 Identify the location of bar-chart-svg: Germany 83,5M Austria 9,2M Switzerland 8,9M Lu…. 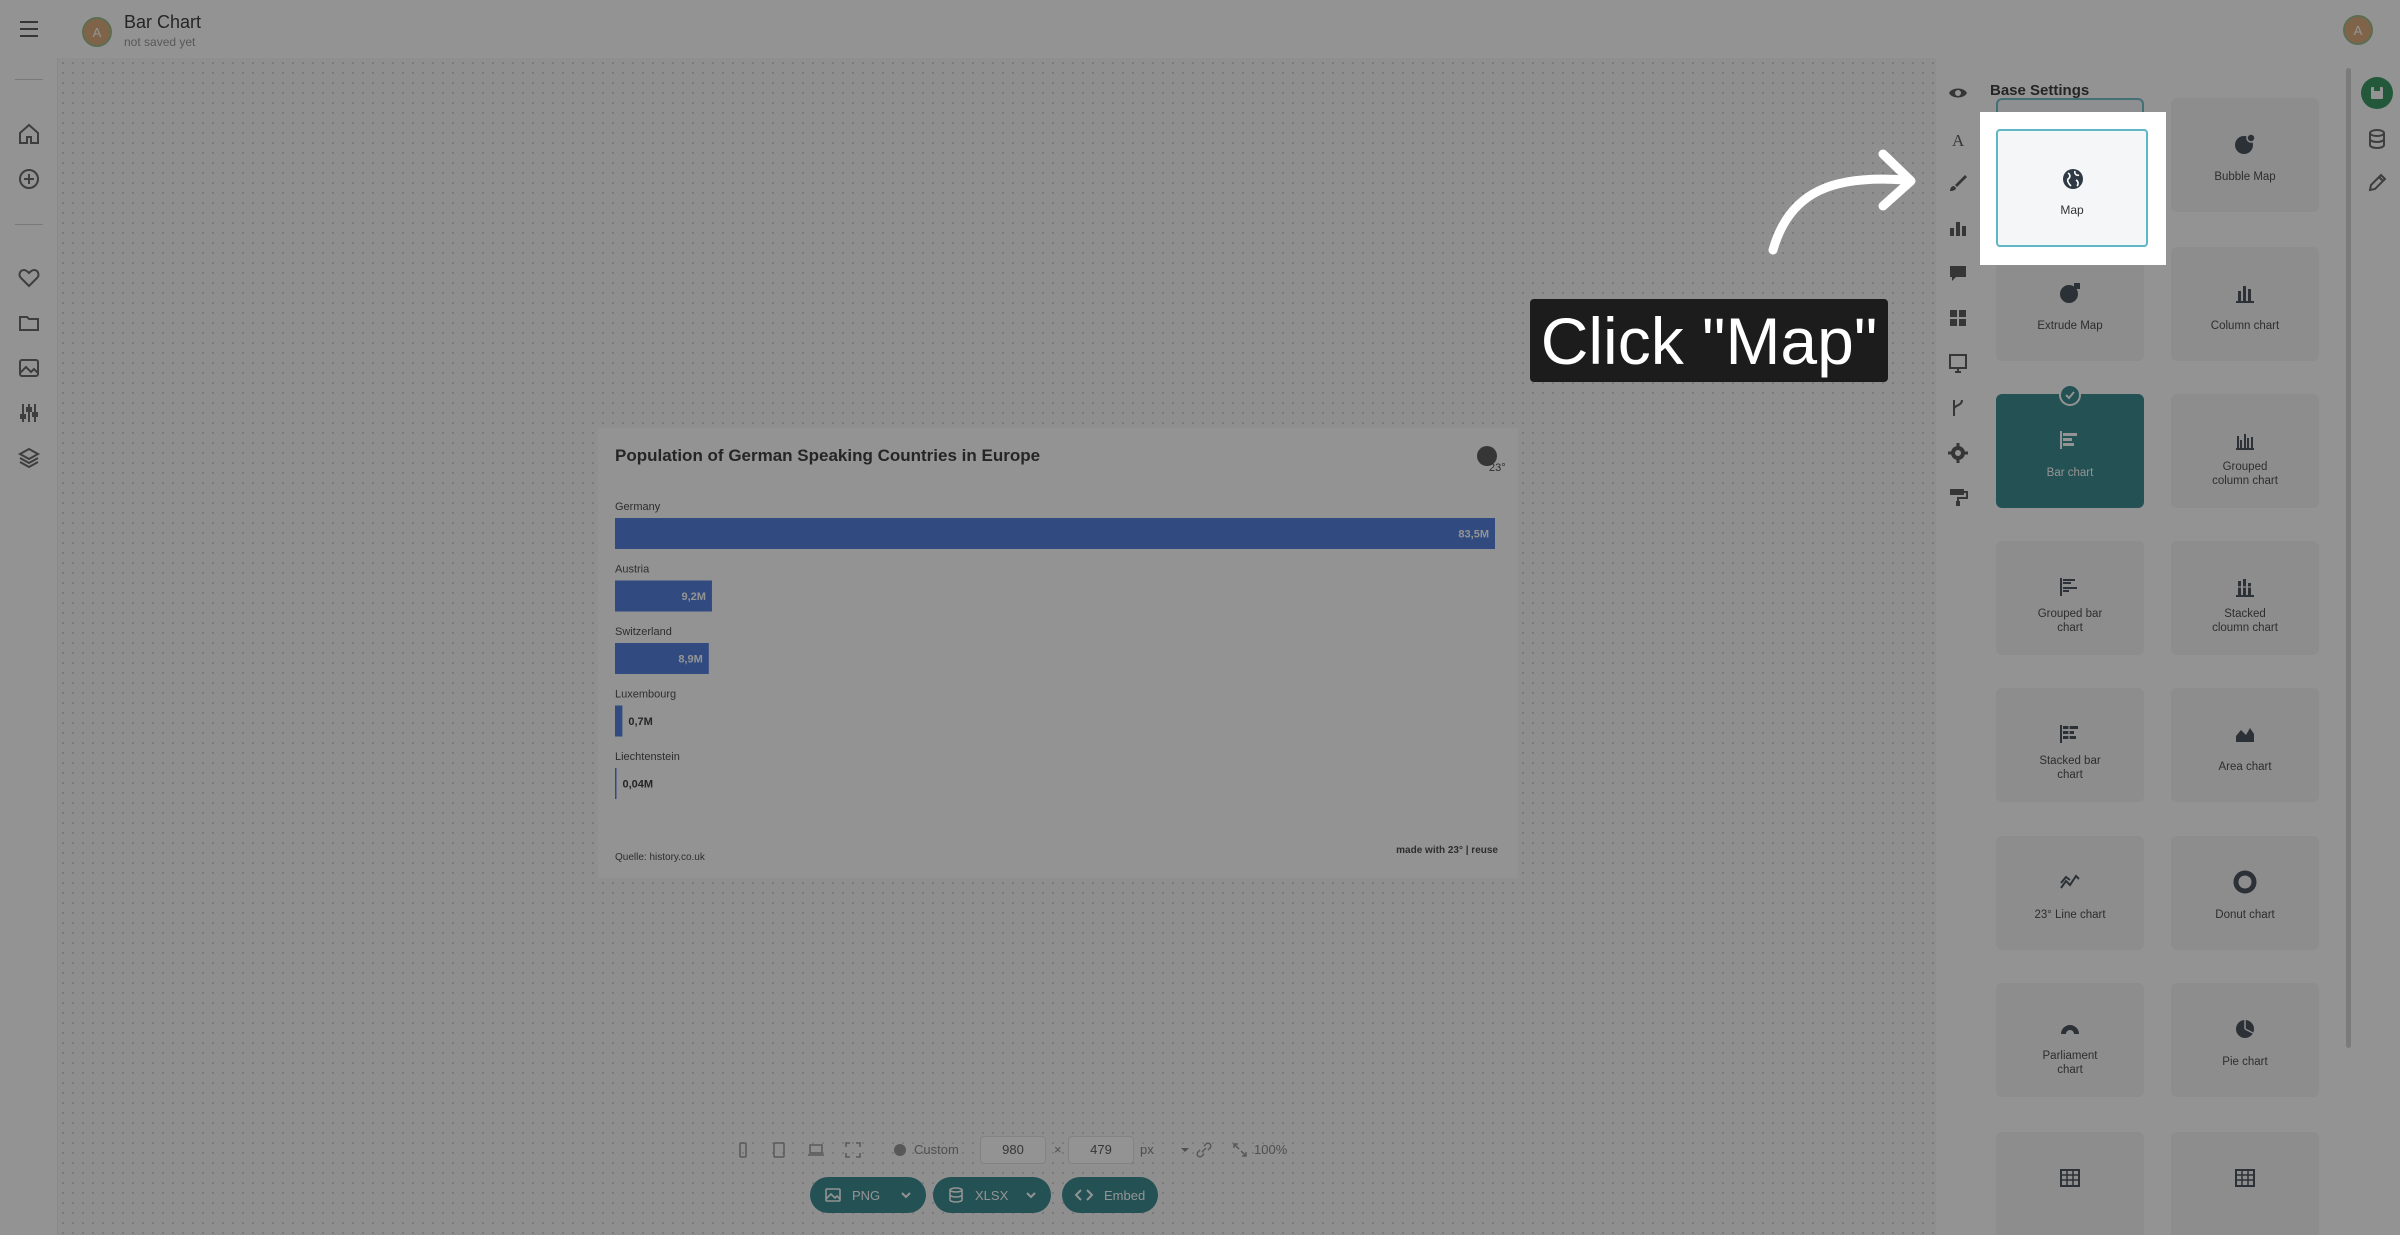
(1055, 650).